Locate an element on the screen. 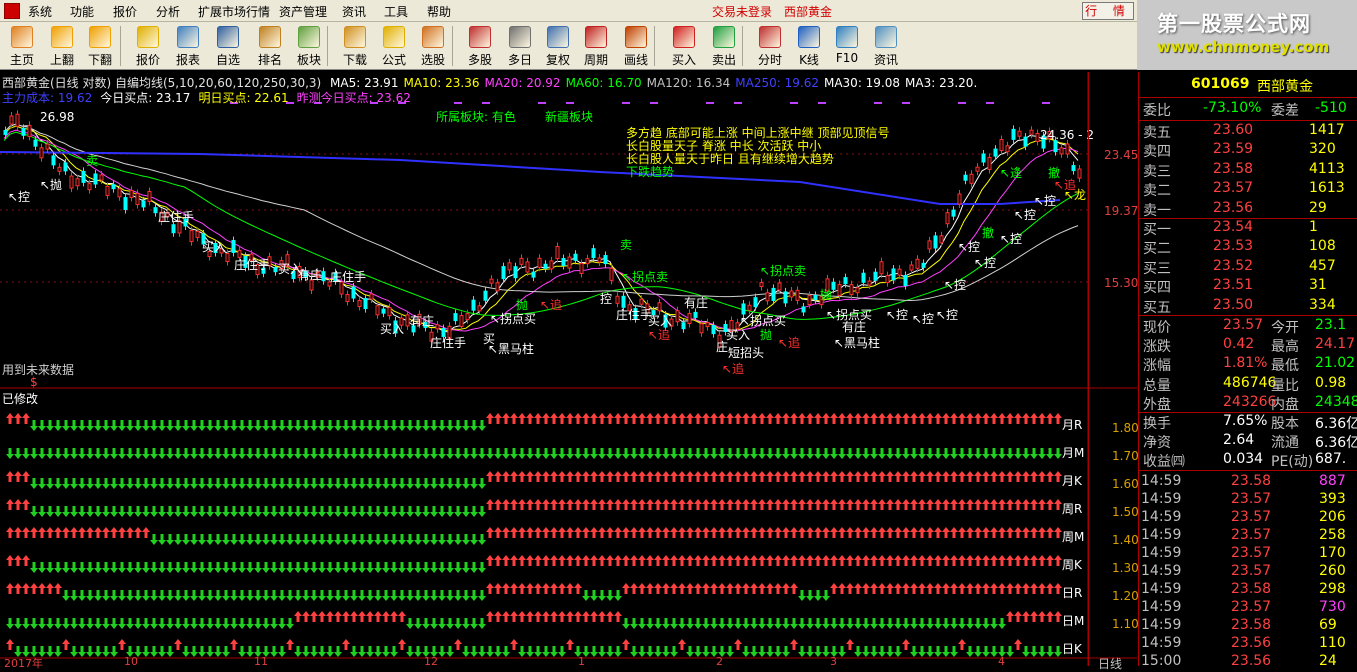  menu-2: 报价 is located at coordinates (125, 11).